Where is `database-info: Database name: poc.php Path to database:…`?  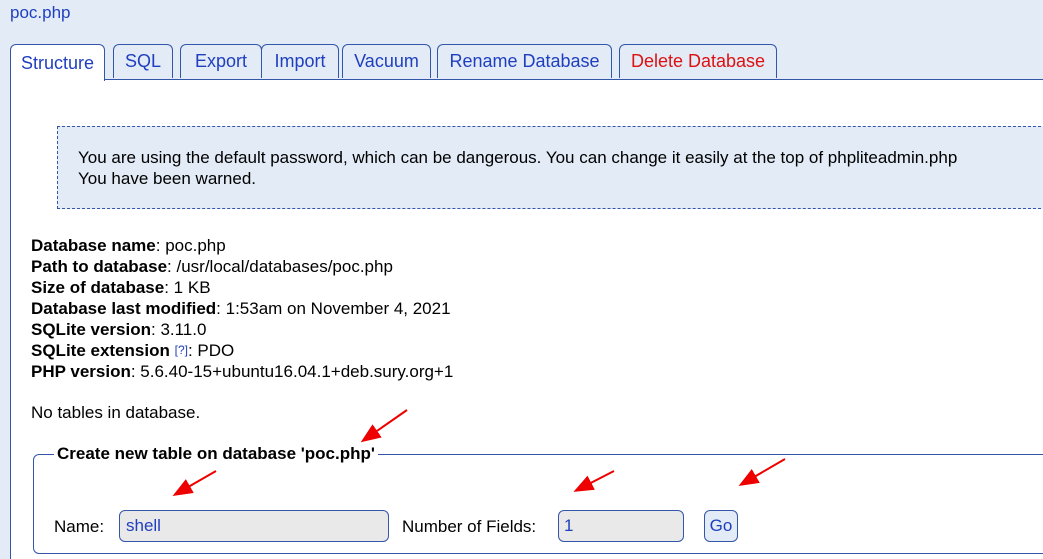
database-info: Database name: poc.php Path to database:… is located at coordinates (242, 308).